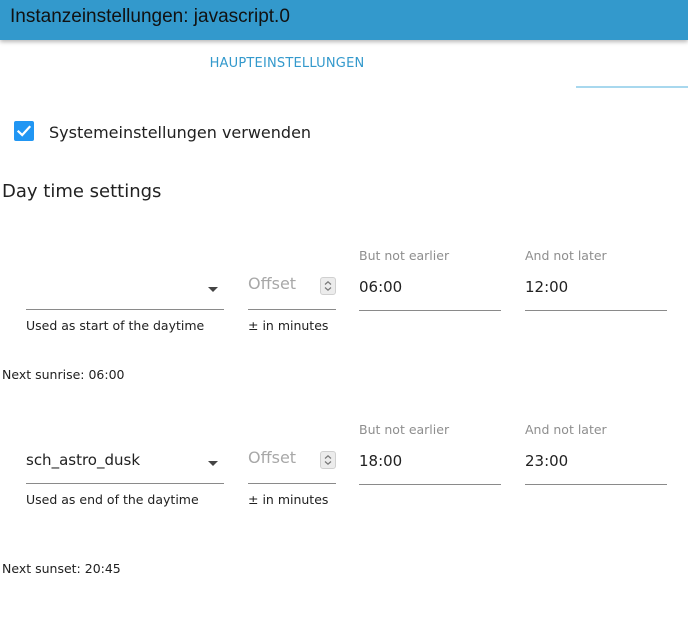 The image size is (688, 628). What do you see at coordinates (547, 461) in the screenshot?
I see `end-latest-value: 23:00` at bounding box center [547, 461].